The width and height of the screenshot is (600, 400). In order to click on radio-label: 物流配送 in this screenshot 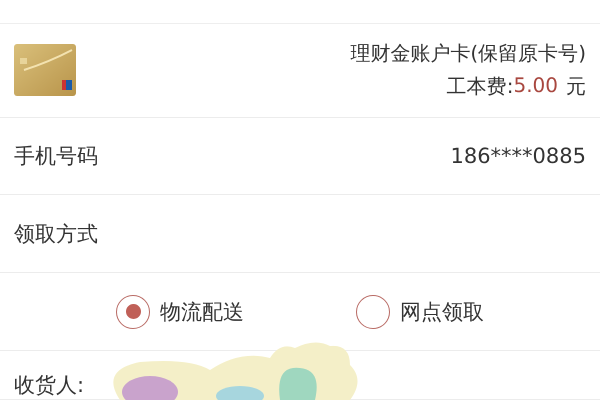, I will do `click(202, 312)`.